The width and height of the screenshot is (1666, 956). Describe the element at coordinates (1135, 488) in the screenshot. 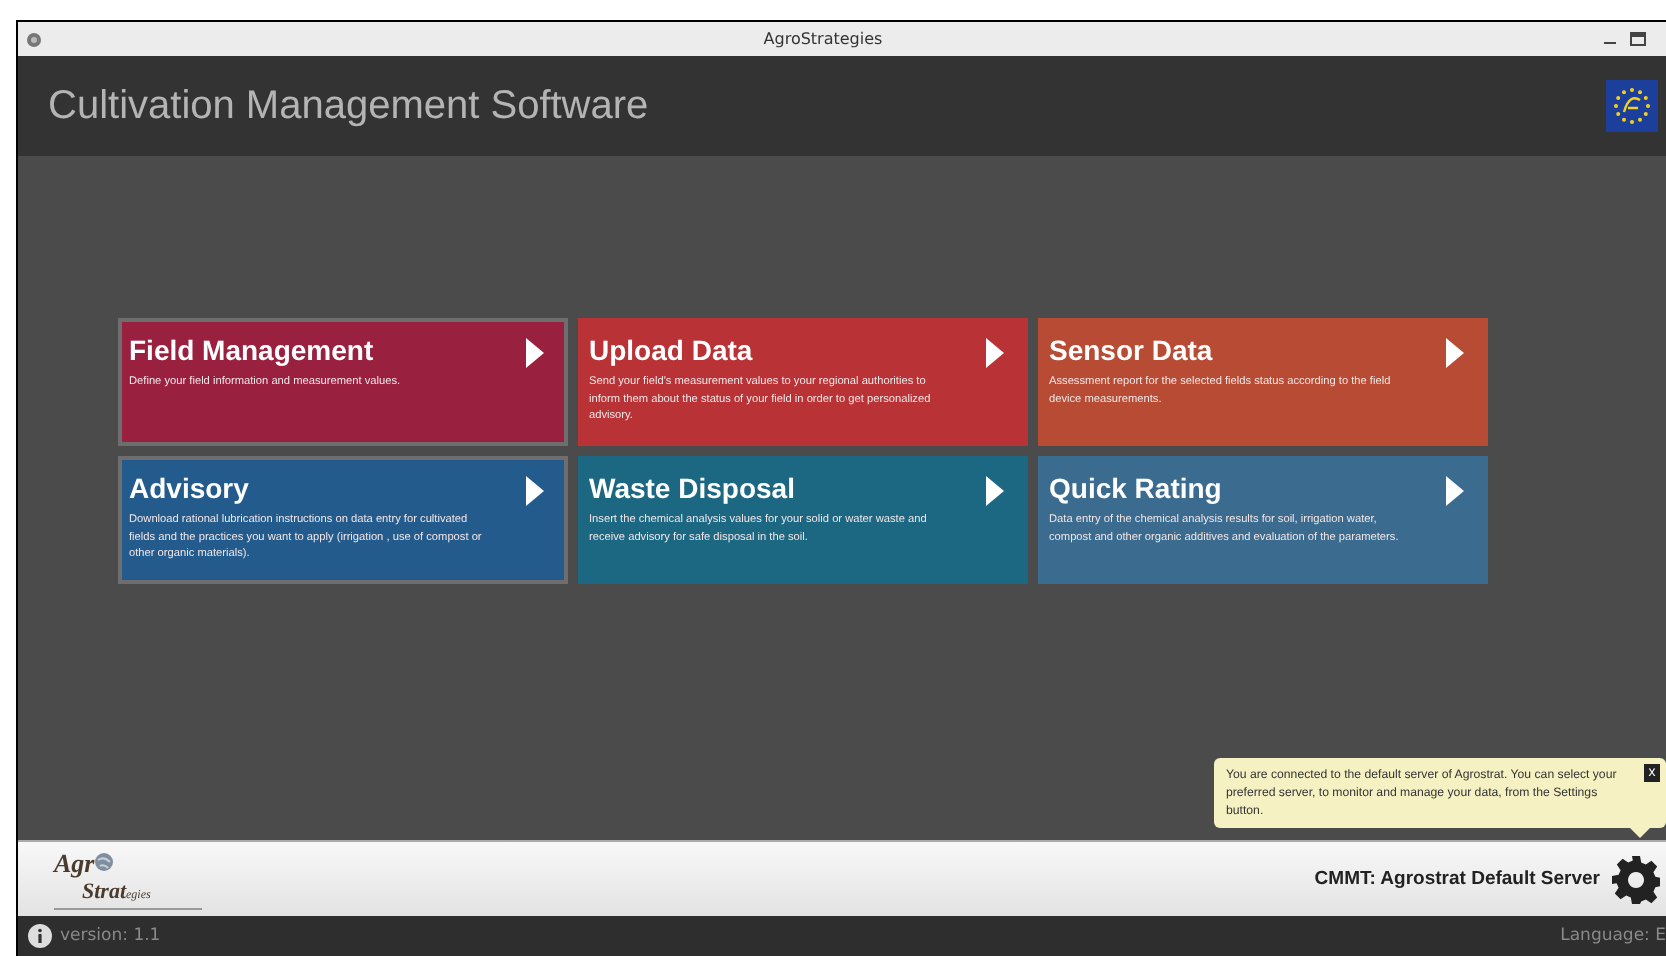

I see `tile-title: Quick Rating` at that location.